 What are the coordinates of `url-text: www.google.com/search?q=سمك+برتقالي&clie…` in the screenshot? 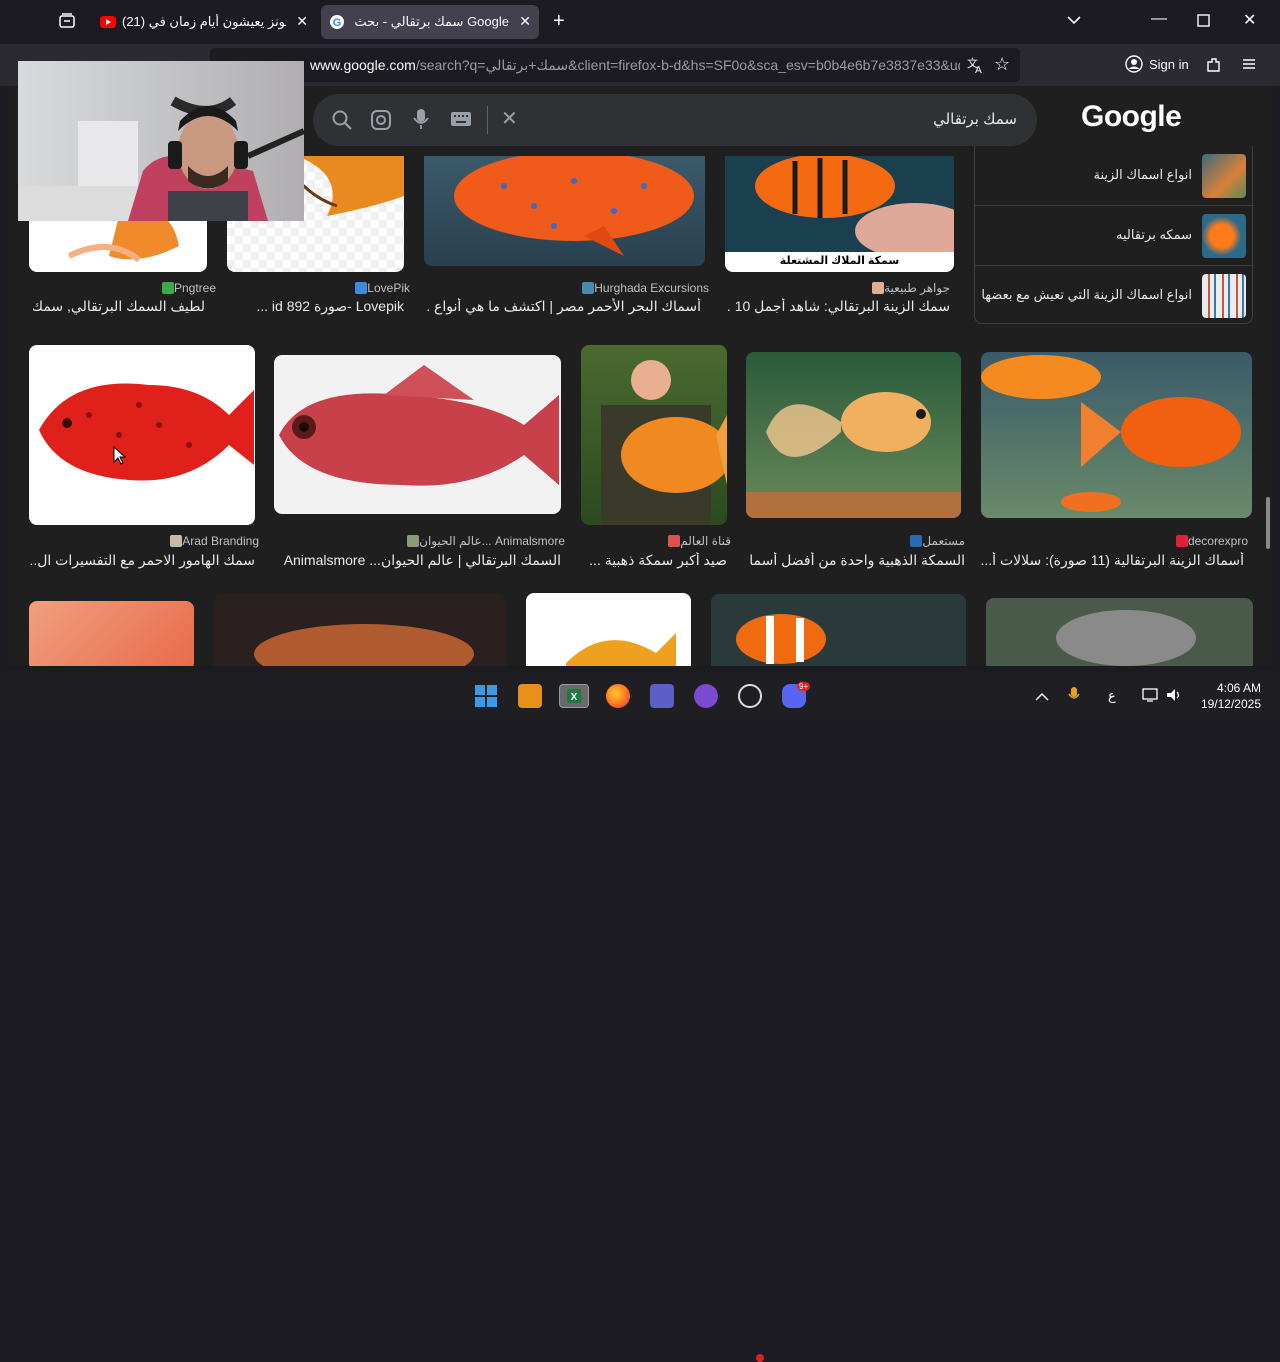 It's located at (635, 65).